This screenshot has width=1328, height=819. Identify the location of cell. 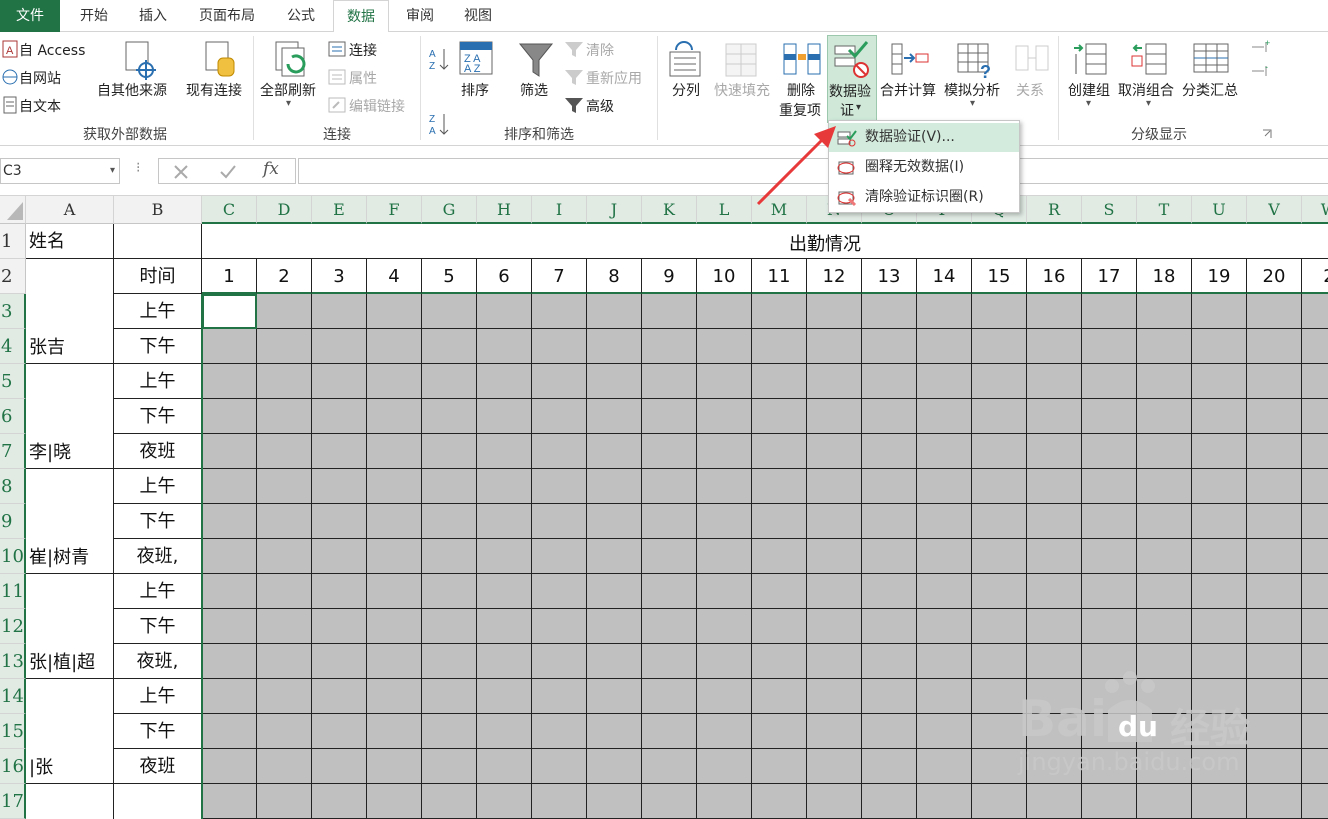
(158, 241).